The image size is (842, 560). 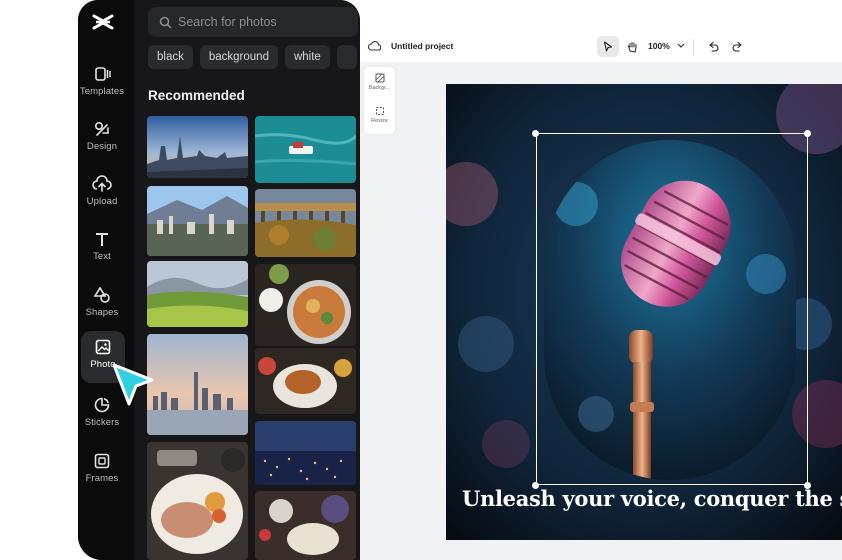 What do you see at coordinates (102, 239) in the screenshot?
I see `text-icon` at bounding box center [102, 239].